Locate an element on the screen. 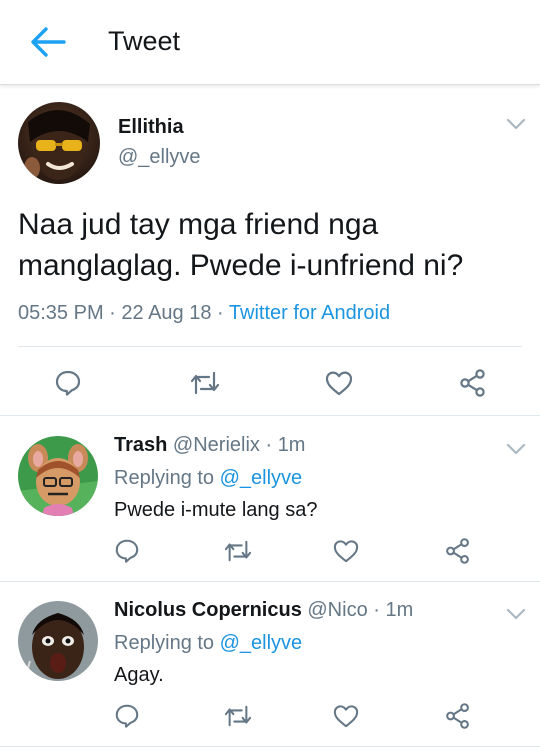 Image resolution: width=540 pixels, height=752 pixels. app-bar: Tweet is located at coordinates (270, 42).